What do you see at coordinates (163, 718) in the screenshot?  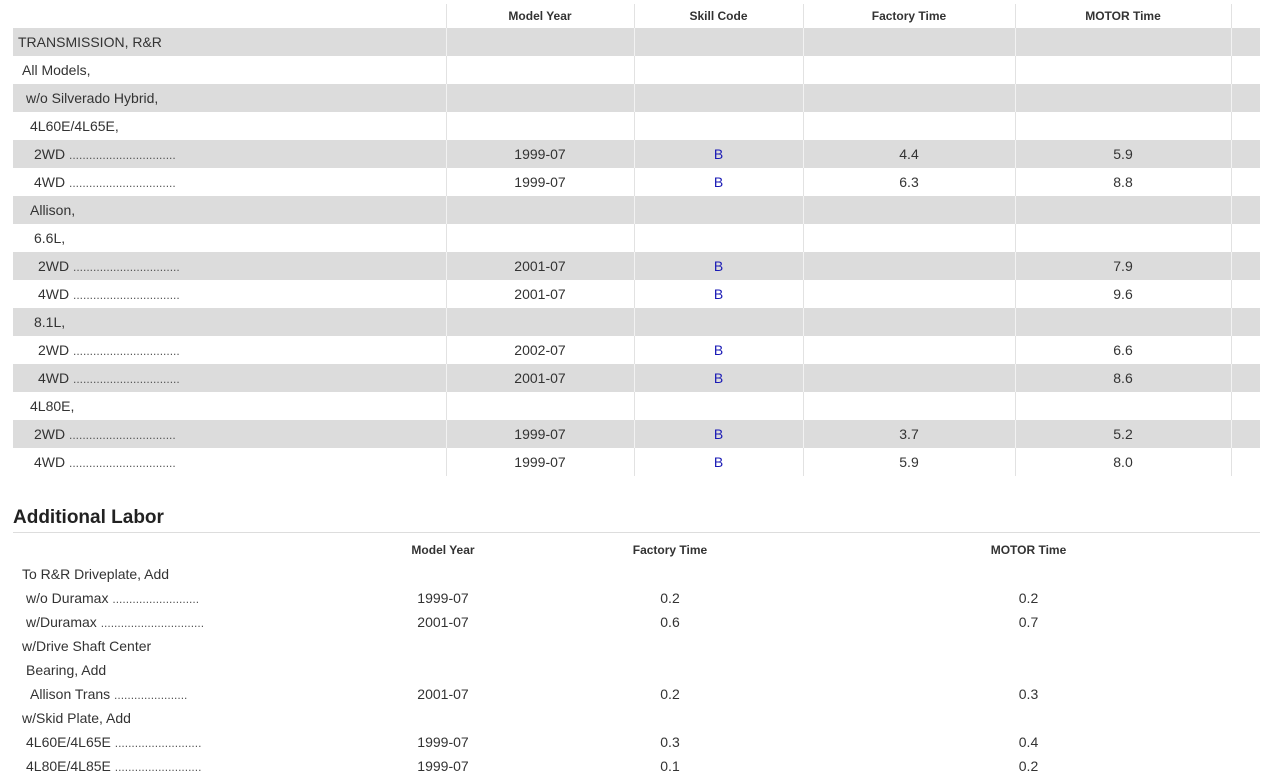 I see `additional-description: w/Skid Plate, Add` at bounding box center [163, 718].